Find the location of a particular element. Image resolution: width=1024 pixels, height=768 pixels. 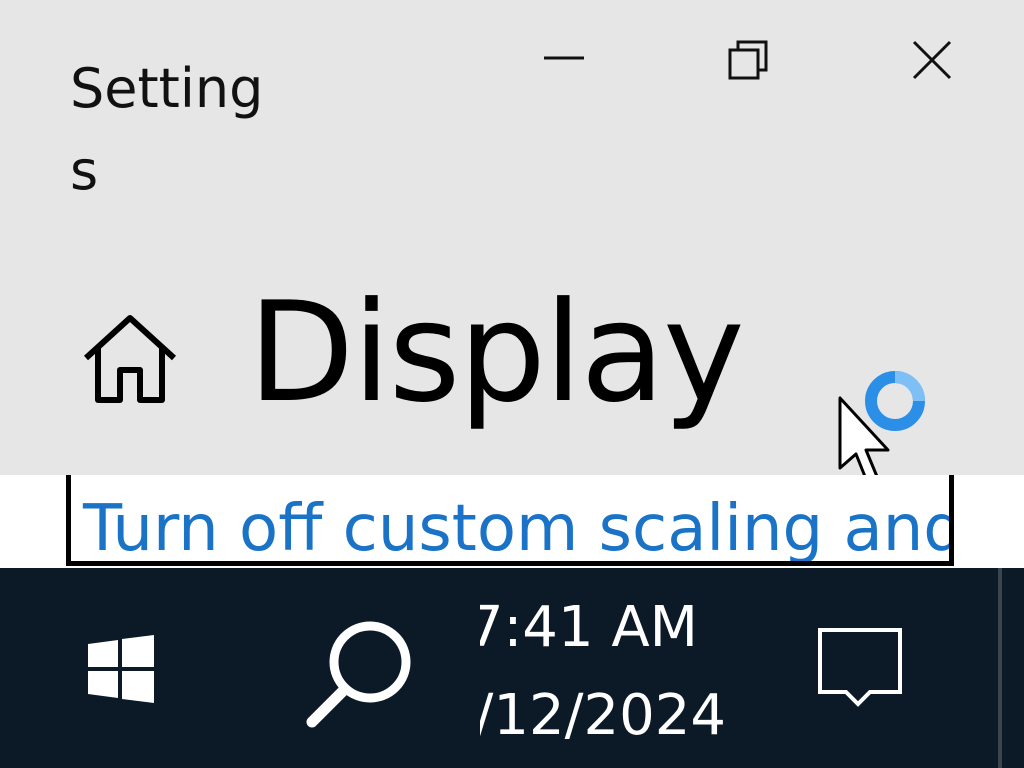

search-button is located at coordinates (360, 680).